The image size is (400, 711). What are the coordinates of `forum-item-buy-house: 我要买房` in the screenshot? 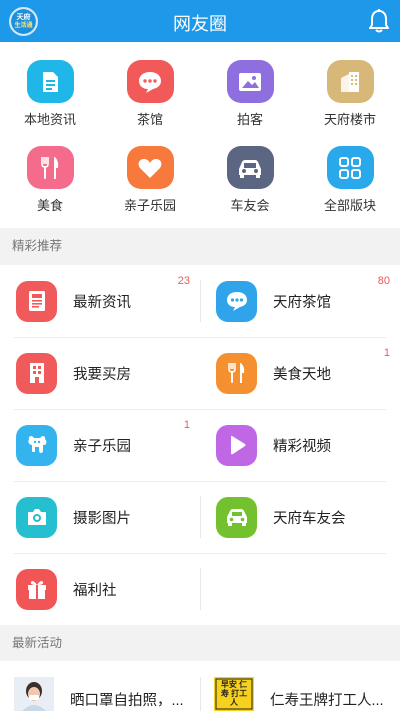 It's located at (100, 373).